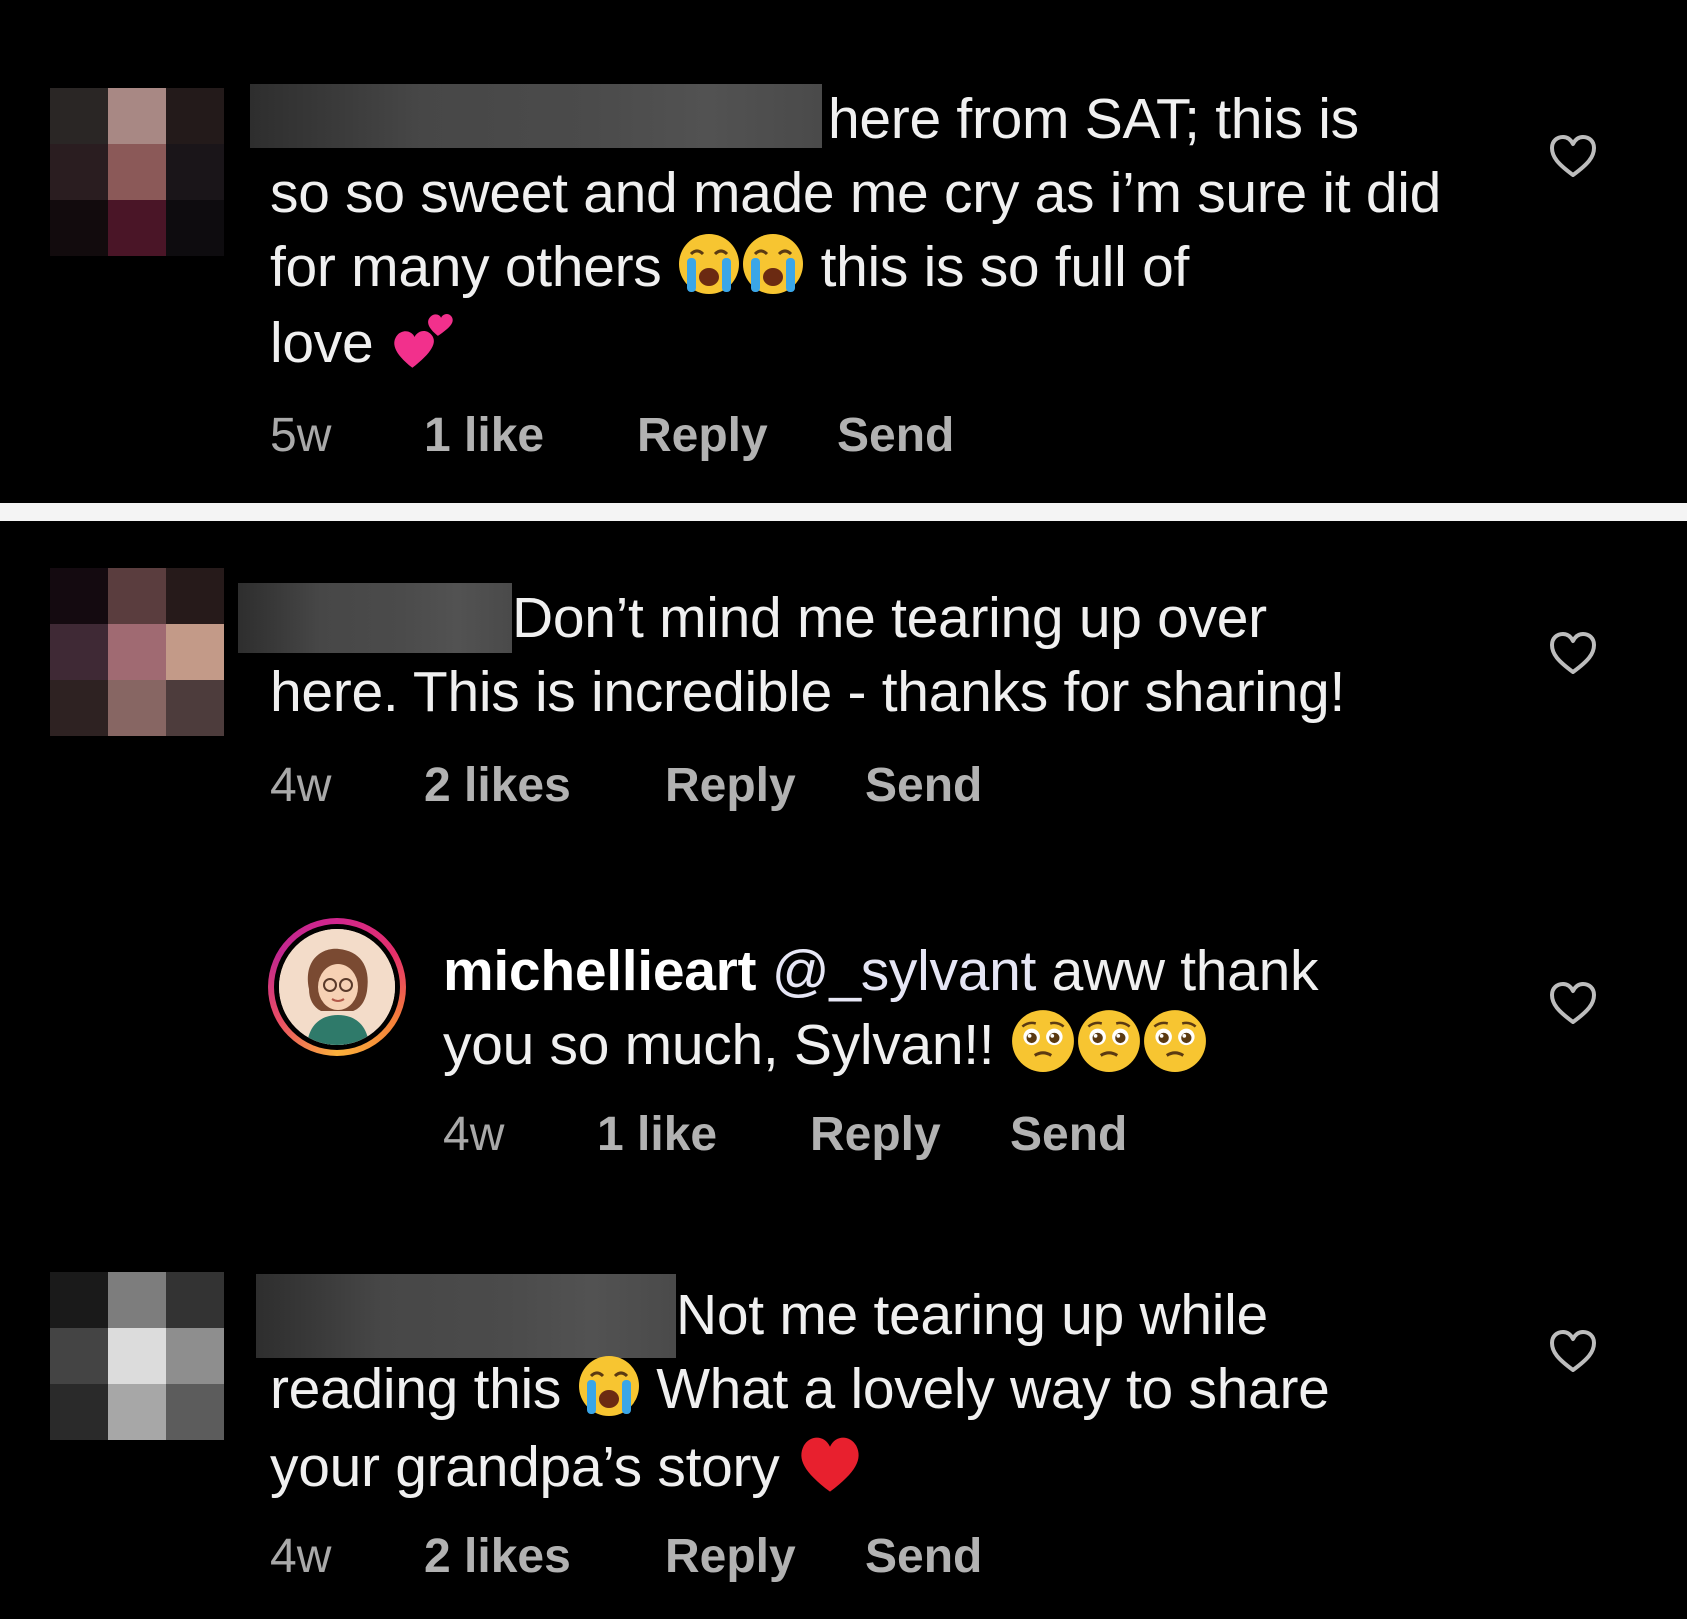 The width and height of the screenshot is (1687, 1619). I want to click on reply-text-body: you so much, Sylvan!!, so click(719, 1045).